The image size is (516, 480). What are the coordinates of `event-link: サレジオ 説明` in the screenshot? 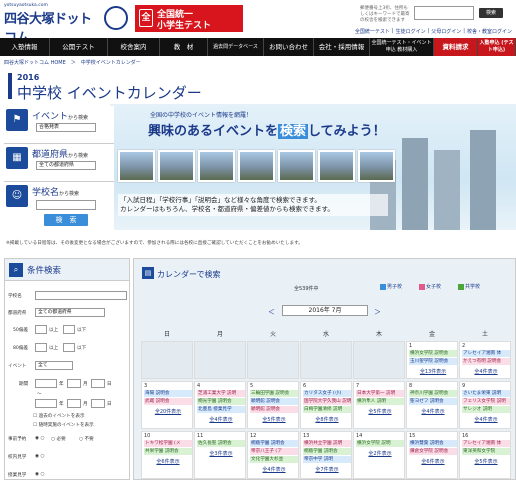 It's located at (486, 409).